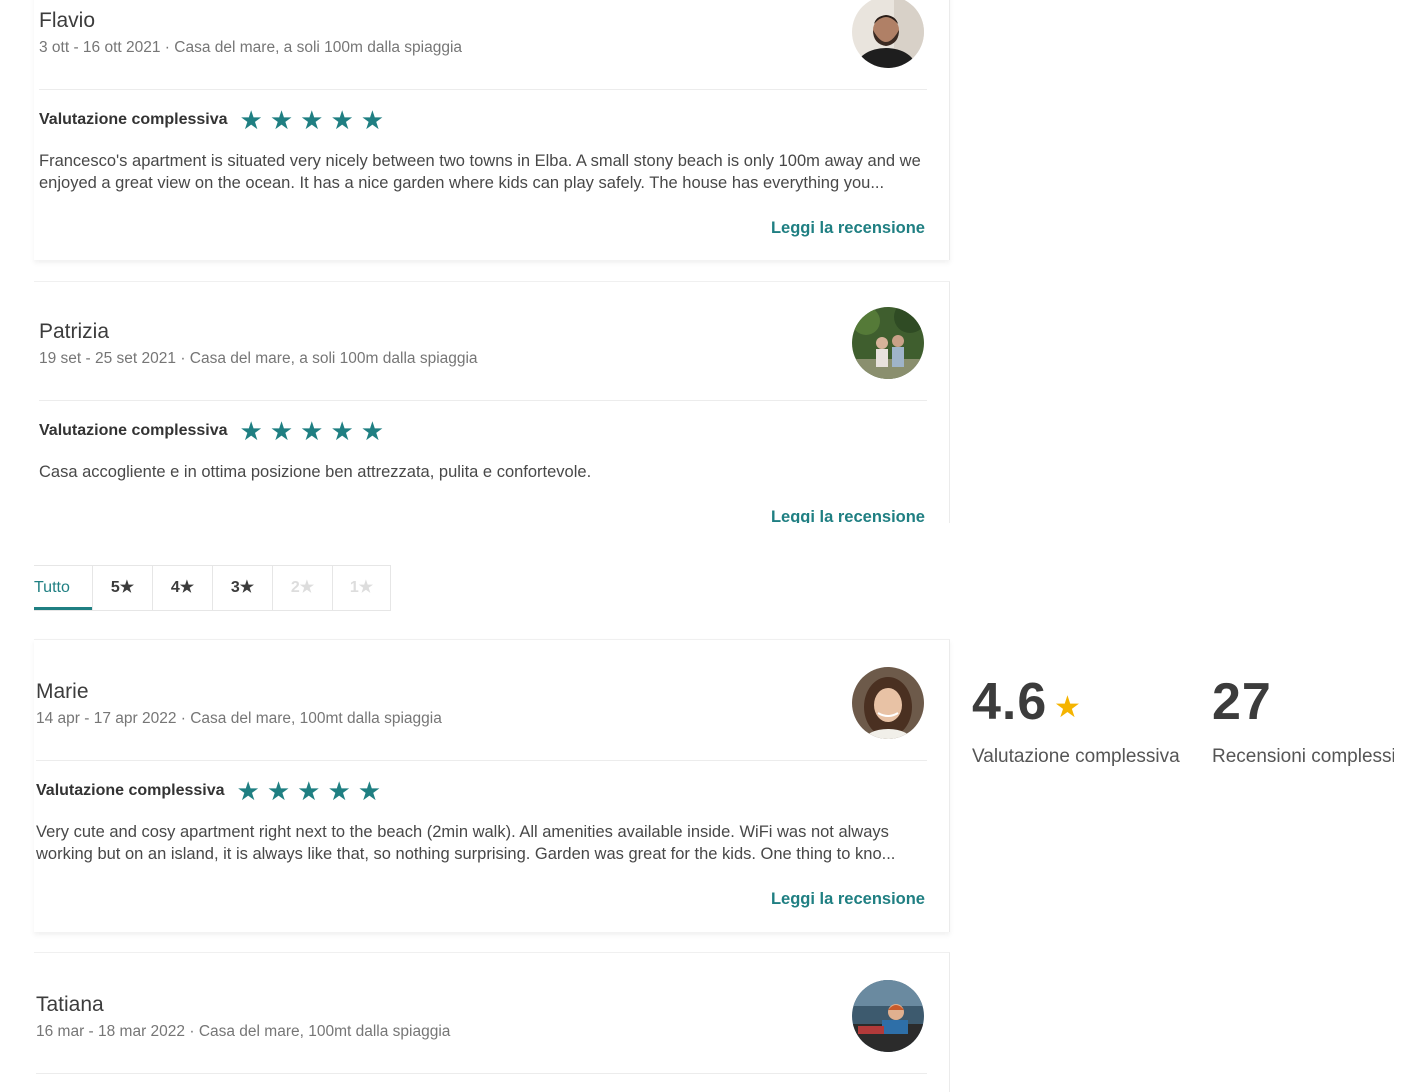  I want to click on reviewer-name: Patrizia, so click(74, 331).